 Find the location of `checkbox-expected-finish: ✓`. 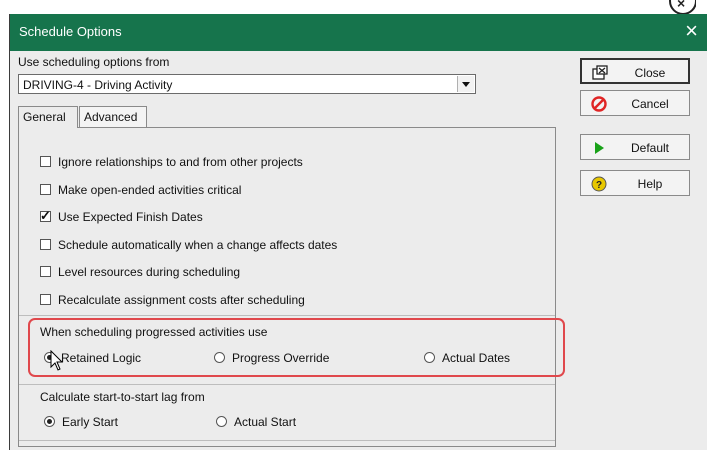

checkbox-expected-finish: ✓ is located at coordinates (45, 215).